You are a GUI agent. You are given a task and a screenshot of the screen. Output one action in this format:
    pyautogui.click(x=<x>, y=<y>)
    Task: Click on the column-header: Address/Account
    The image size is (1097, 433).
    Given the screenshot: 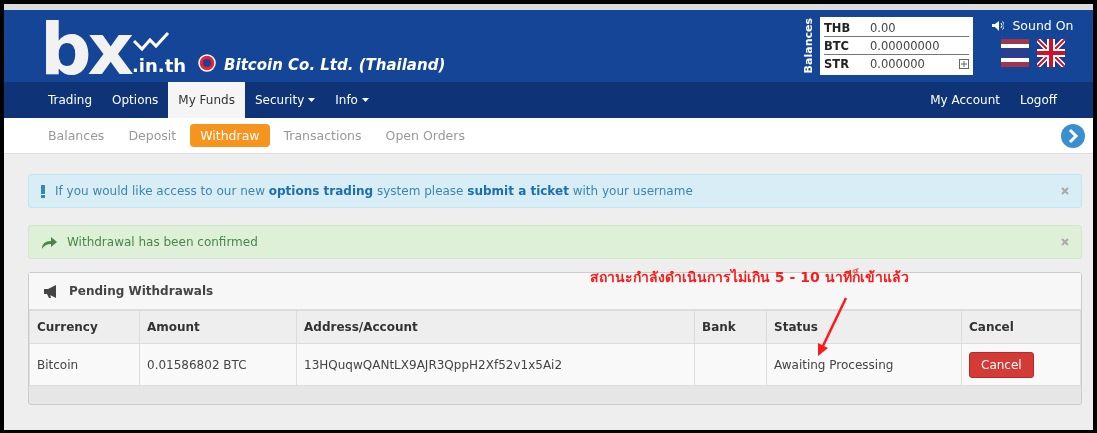 What is the action you would take?
    pyautogui.click(x=495, y=327)
    